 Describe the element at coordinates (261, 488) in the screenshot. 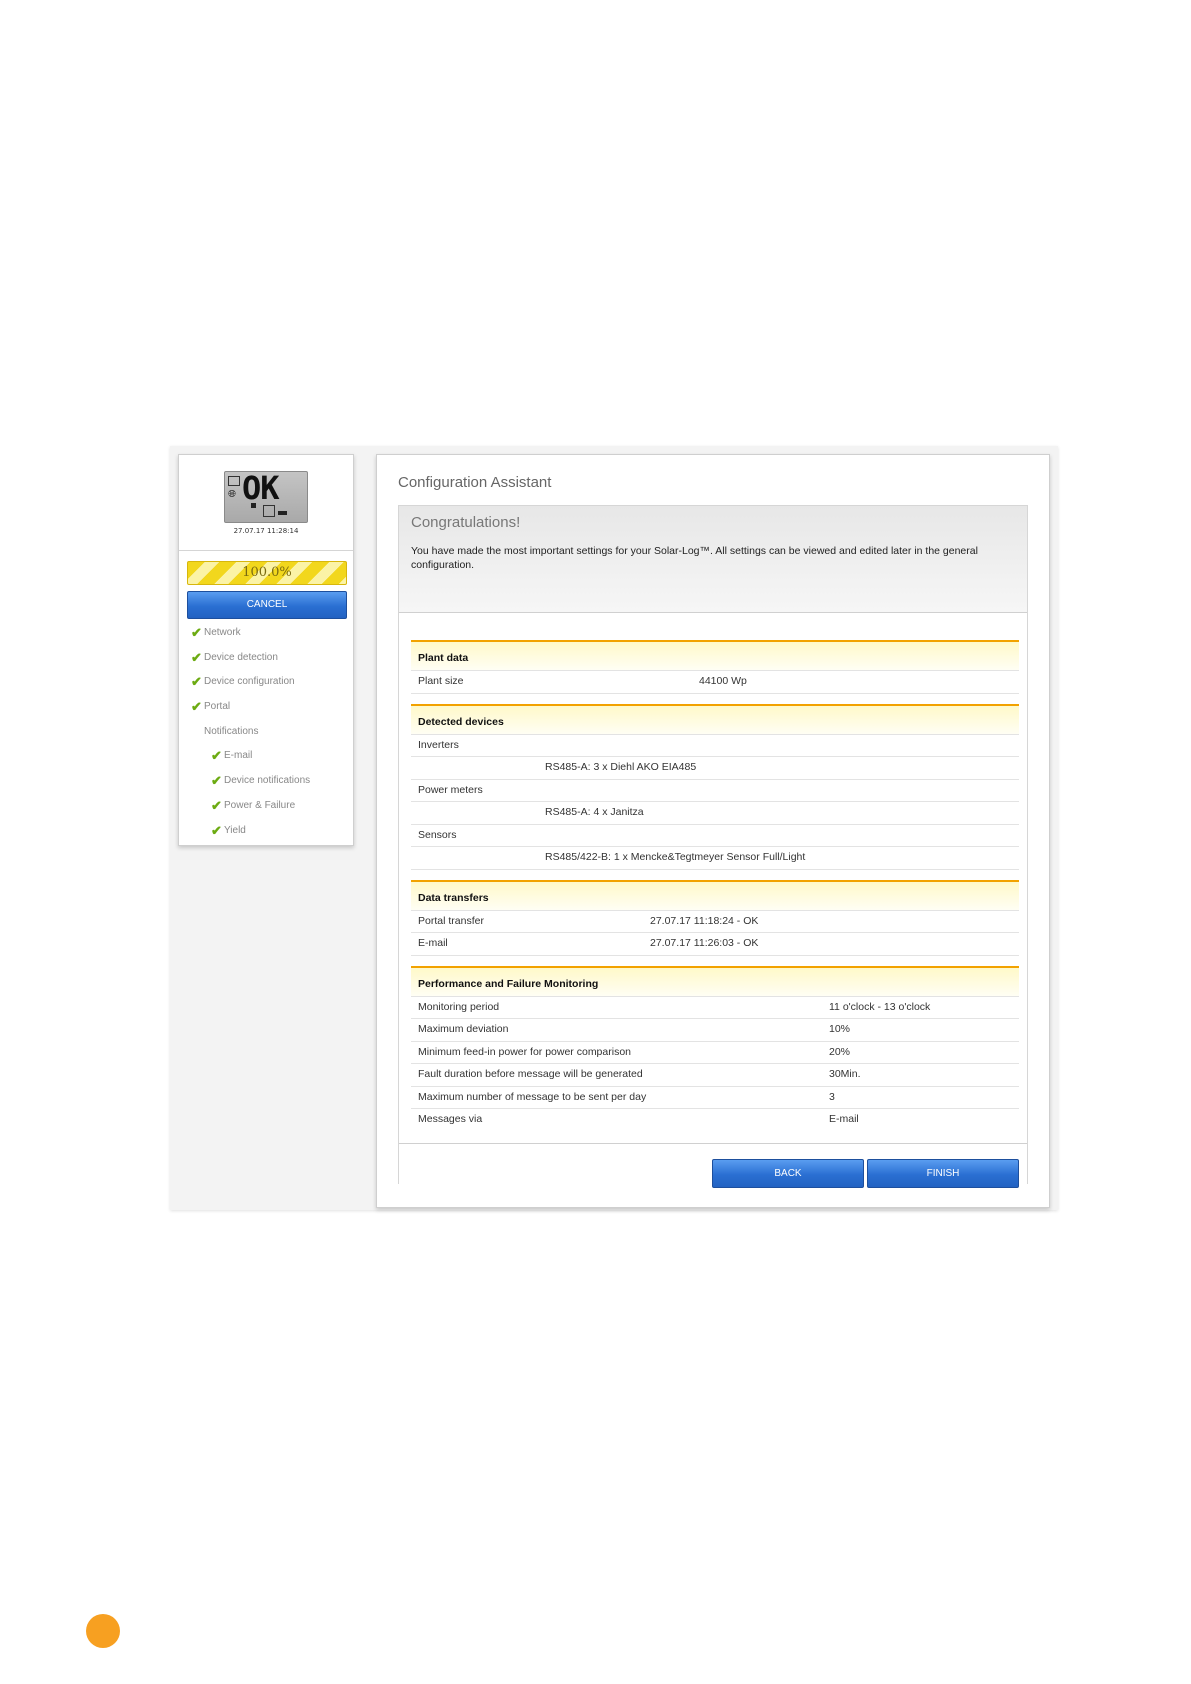

I see `lcd-status-text: OK` at that location.